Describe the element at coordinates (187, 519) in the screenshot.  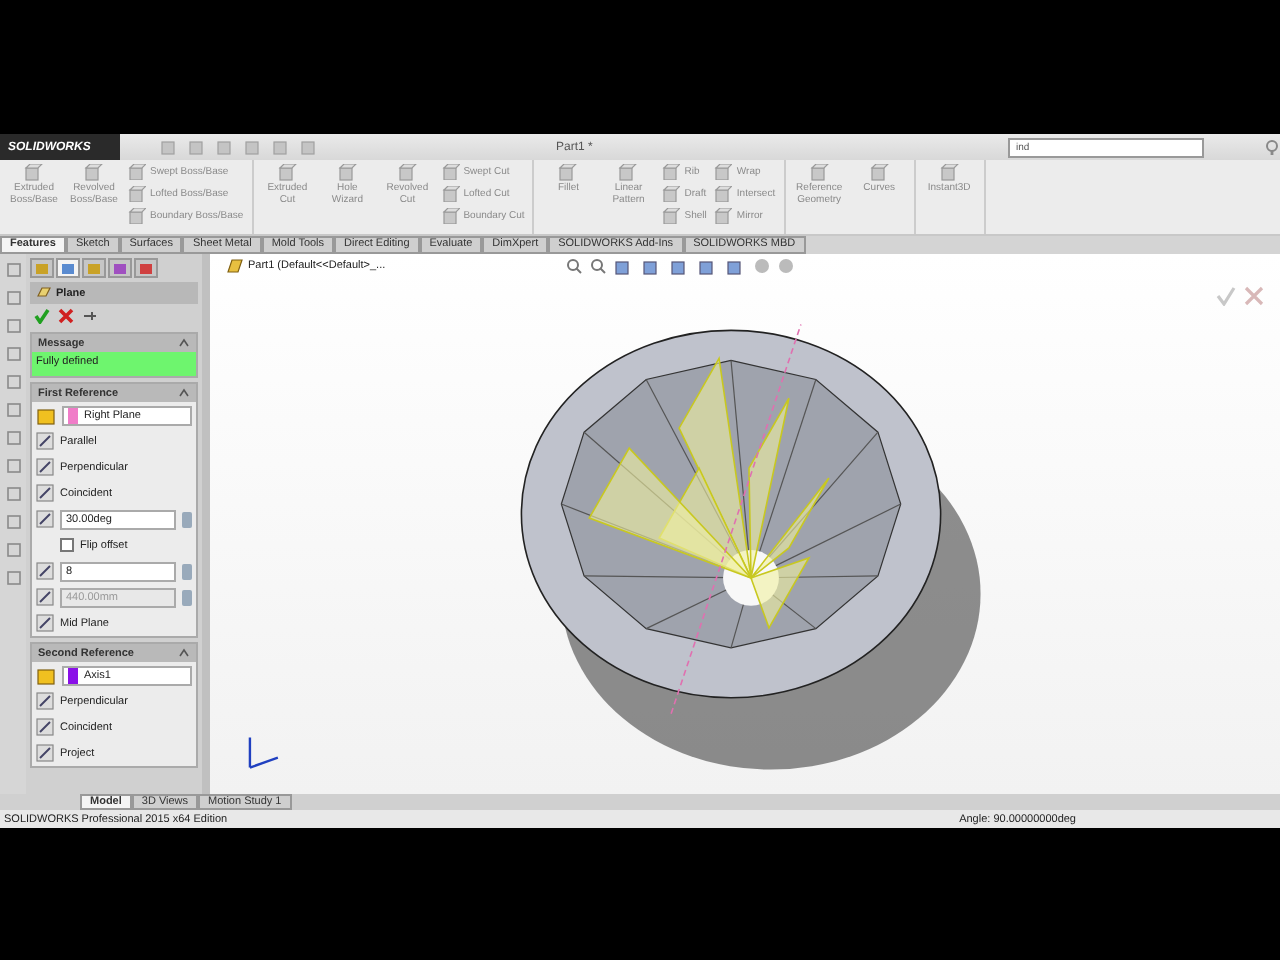
I see `spinner` at that location.